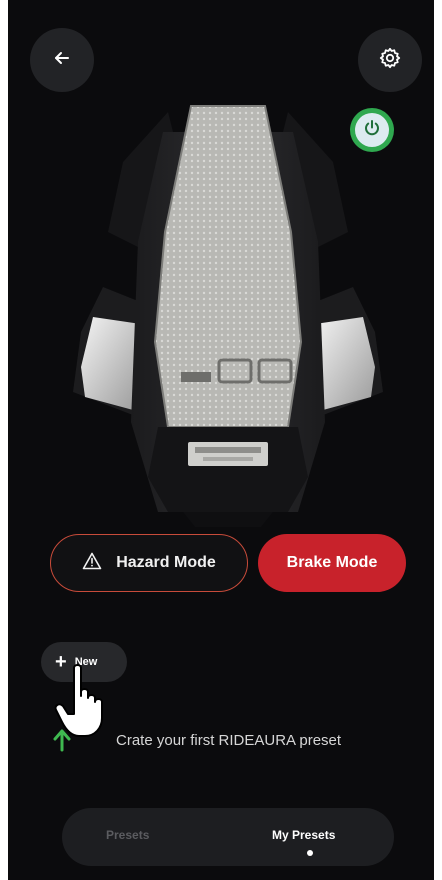 The height and width of the screenshot is (880, 442). I want to click on preset-hint-text: Crate your first RIDEAURA preset, so click(229, 740).